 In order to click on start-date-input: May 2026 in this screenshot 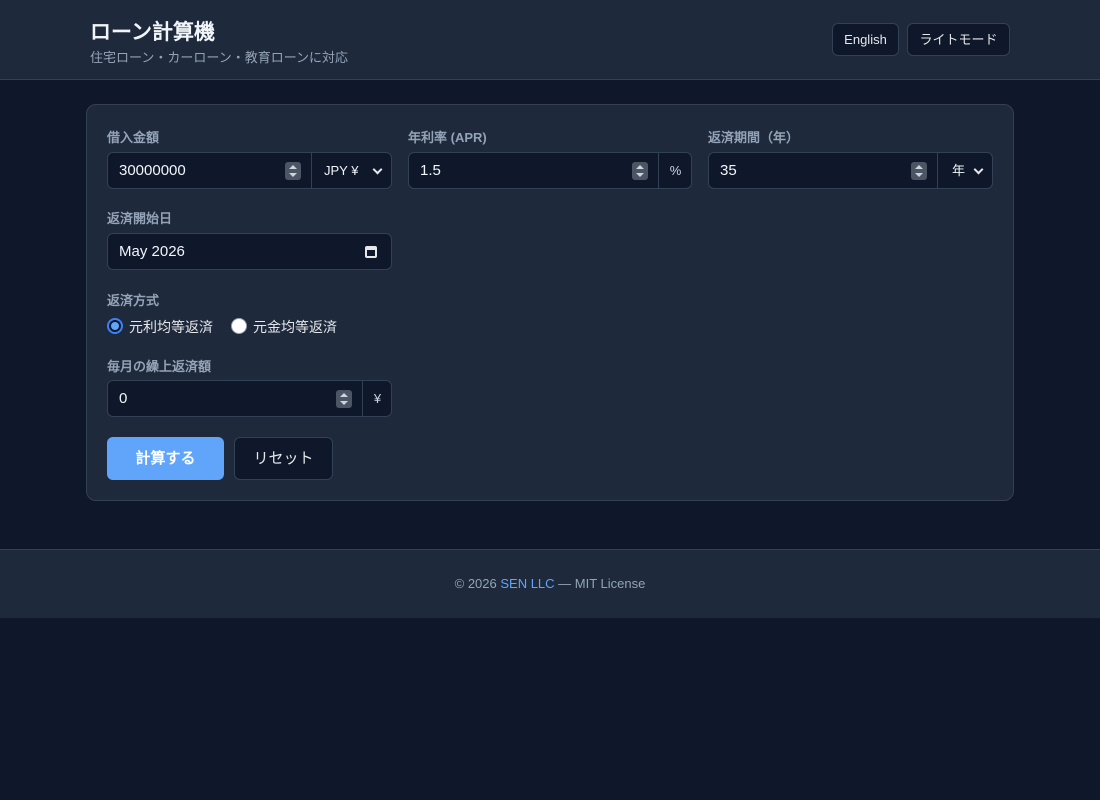, I will do `click(249, 251)`.